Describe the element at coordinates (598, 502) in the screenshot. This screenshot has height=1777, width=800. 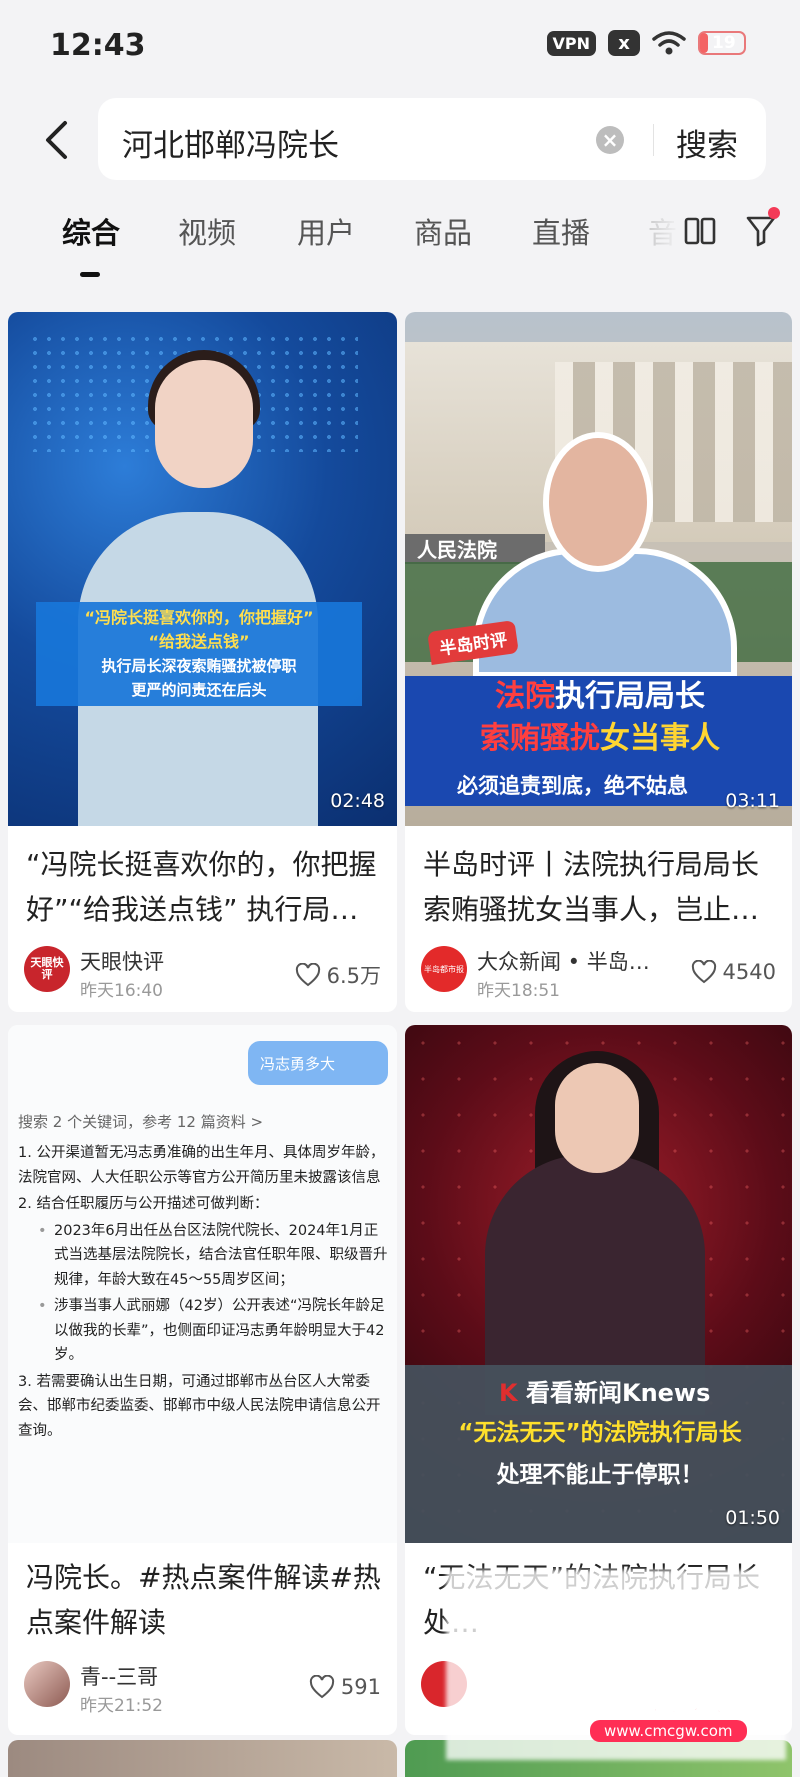
I see `commentator-face` at that location.